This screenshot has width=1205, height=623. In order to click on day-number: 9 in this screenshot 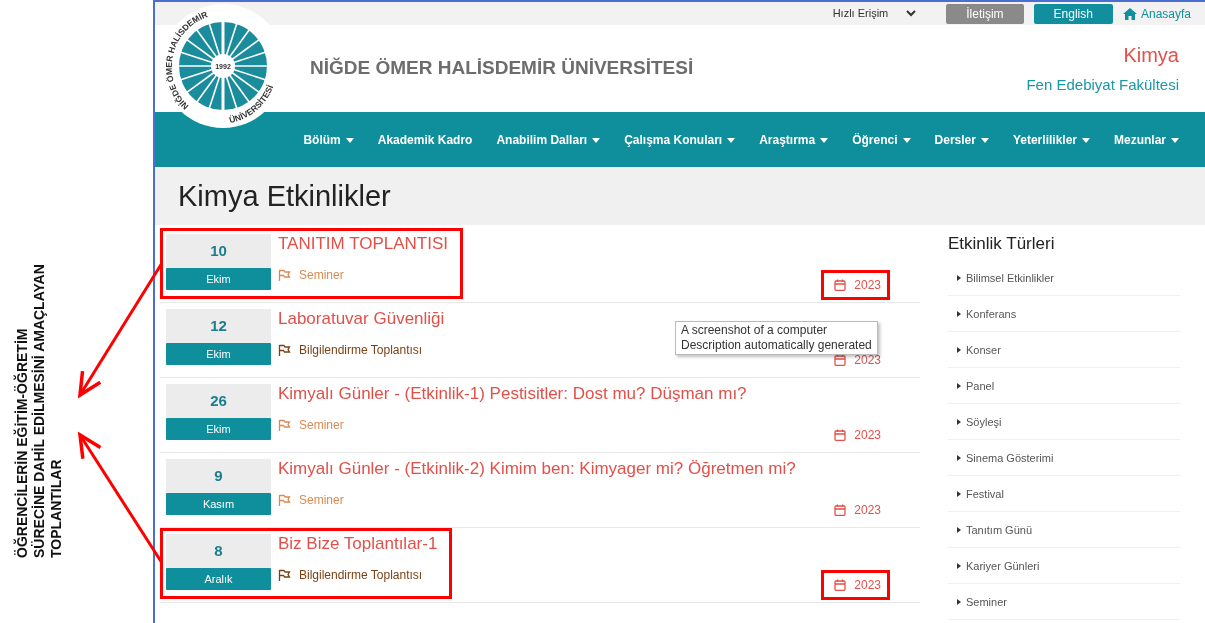, I will do `click(218, 476)`.